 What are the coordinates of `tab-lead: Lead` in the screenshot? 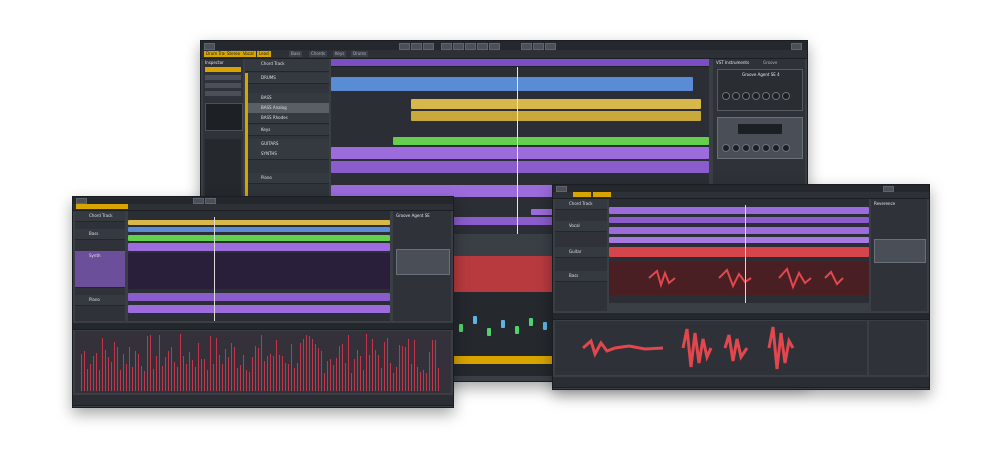 It's located at (264, 54).